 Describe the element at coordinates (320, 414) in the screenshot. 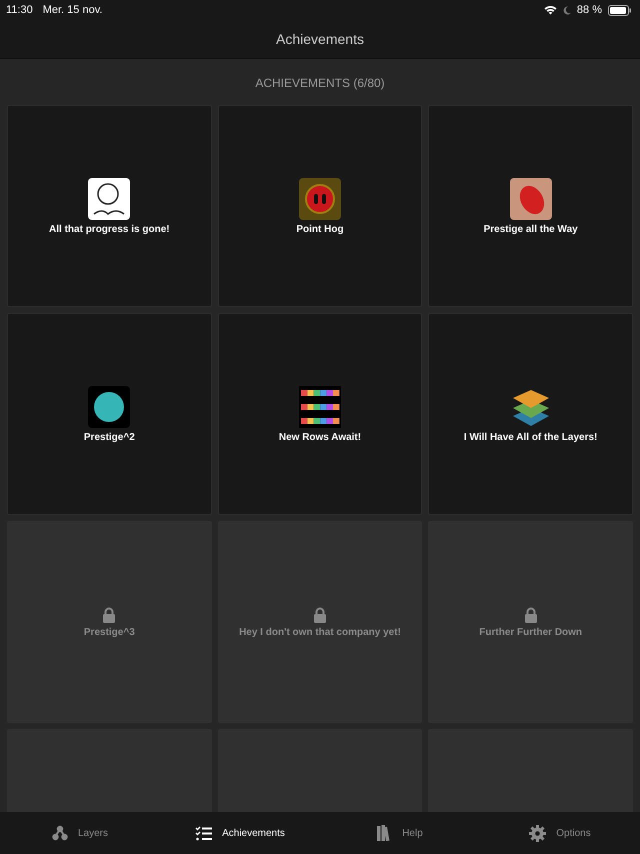

I see `achievement-card: New Rows Await!` at that location.